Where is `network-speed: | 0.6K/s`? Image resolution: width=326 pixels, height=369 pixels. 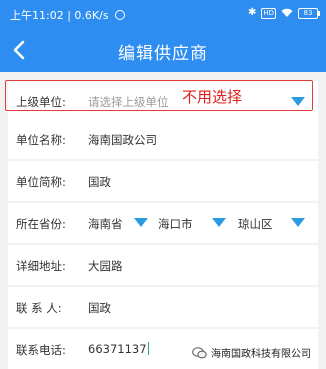
network-speed: | 0.6K/s is located at coordinates (88, 15).